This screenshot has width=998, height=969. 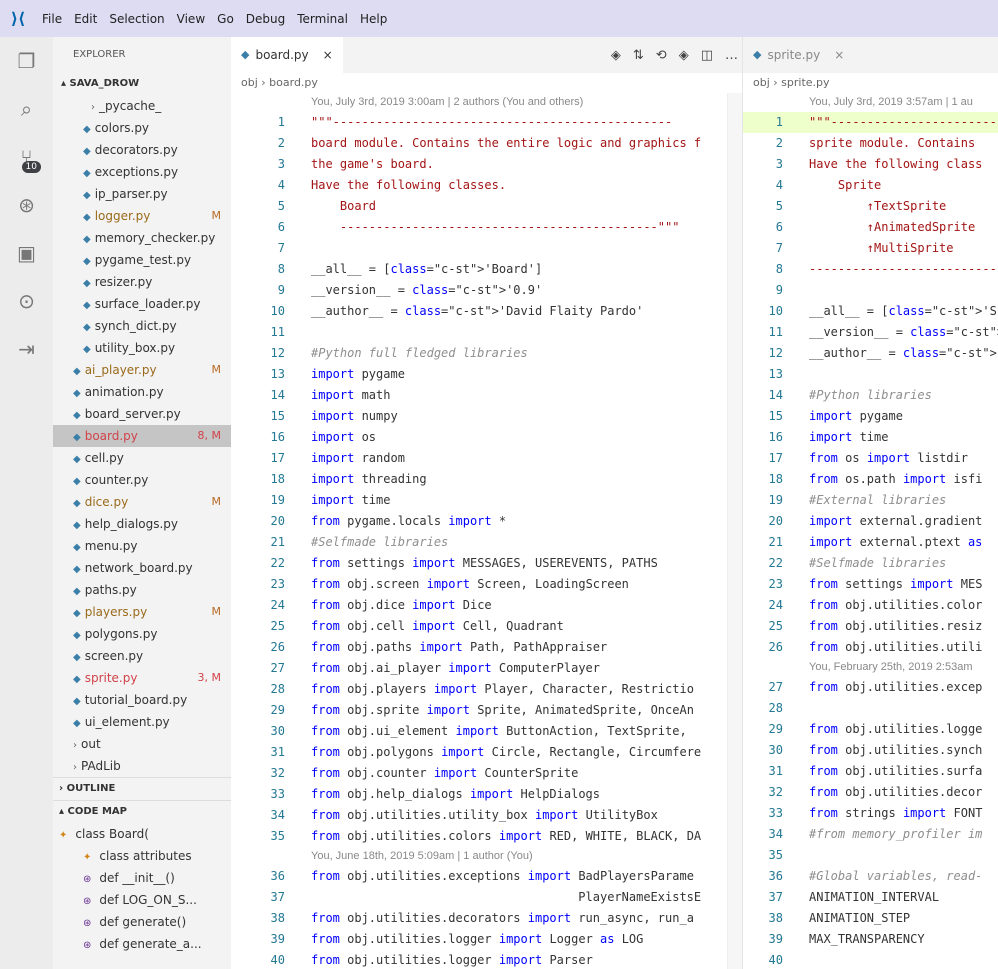 What do you see at coordinates (277, 731) in the screenshot?
I see `line-number: 30` at bounding box center [277, 731].